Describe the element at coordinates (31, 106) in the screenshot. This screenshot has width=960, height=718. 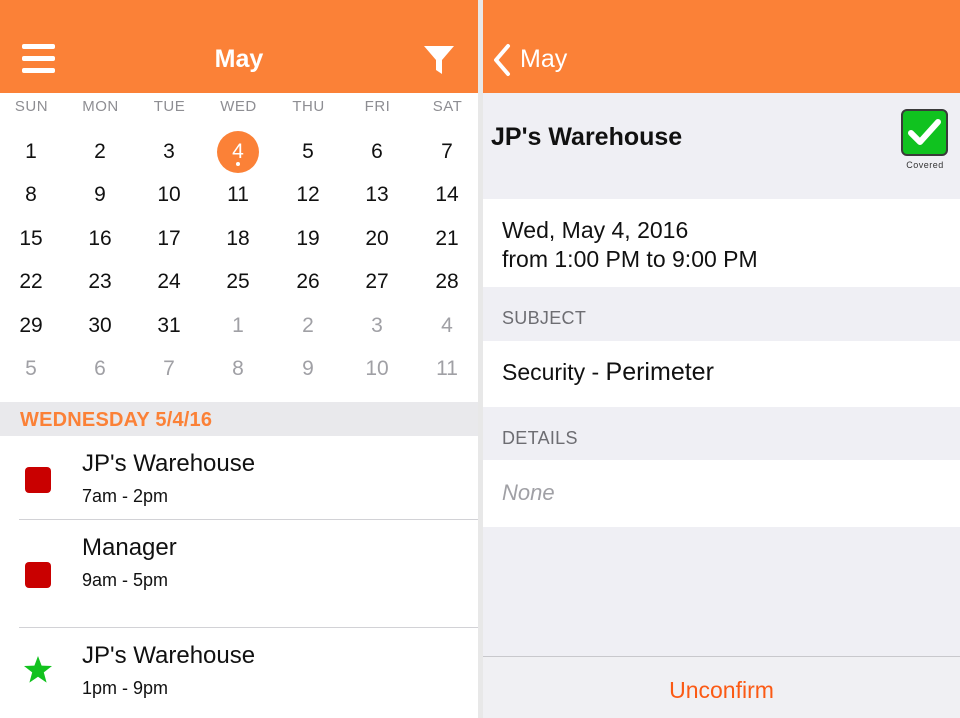
I see `weekday-label: SUN` at that location.